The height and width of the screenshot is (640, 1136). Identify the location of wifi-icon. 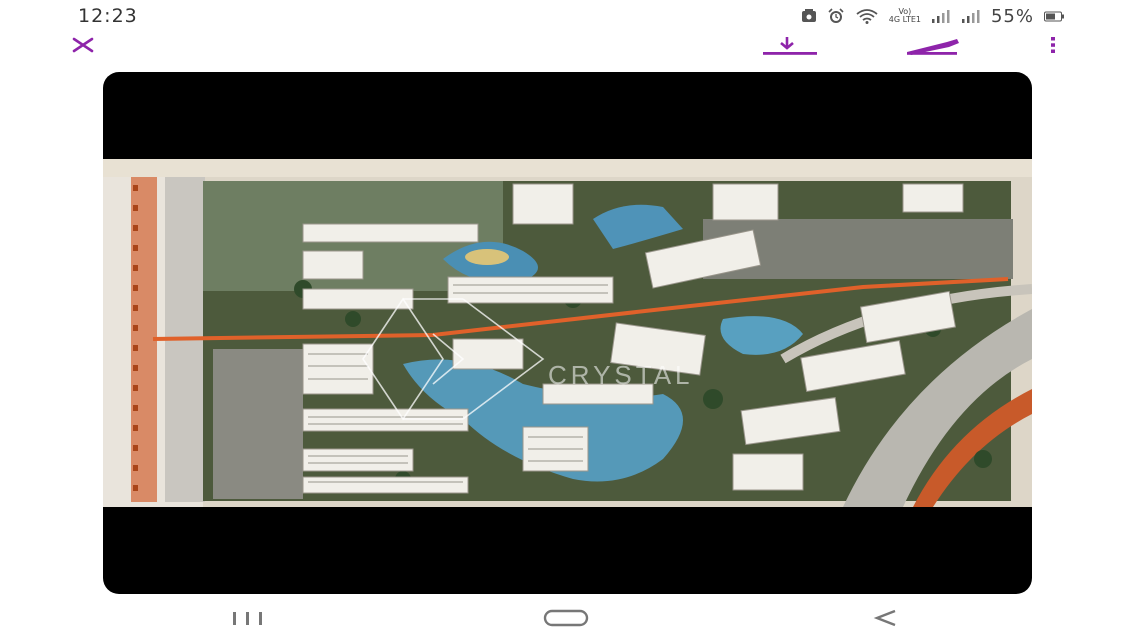
(867, 16).